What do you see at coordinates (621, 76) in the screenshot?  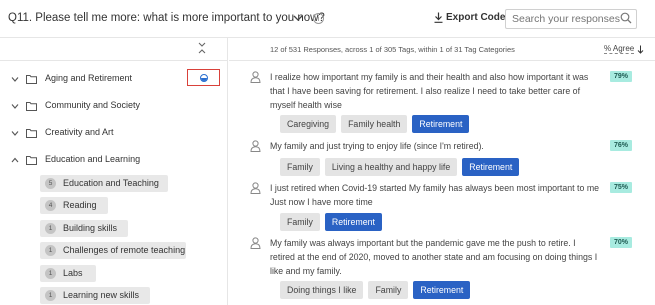 I see `agree-badge: 79%` at bounding box center [621, 76].